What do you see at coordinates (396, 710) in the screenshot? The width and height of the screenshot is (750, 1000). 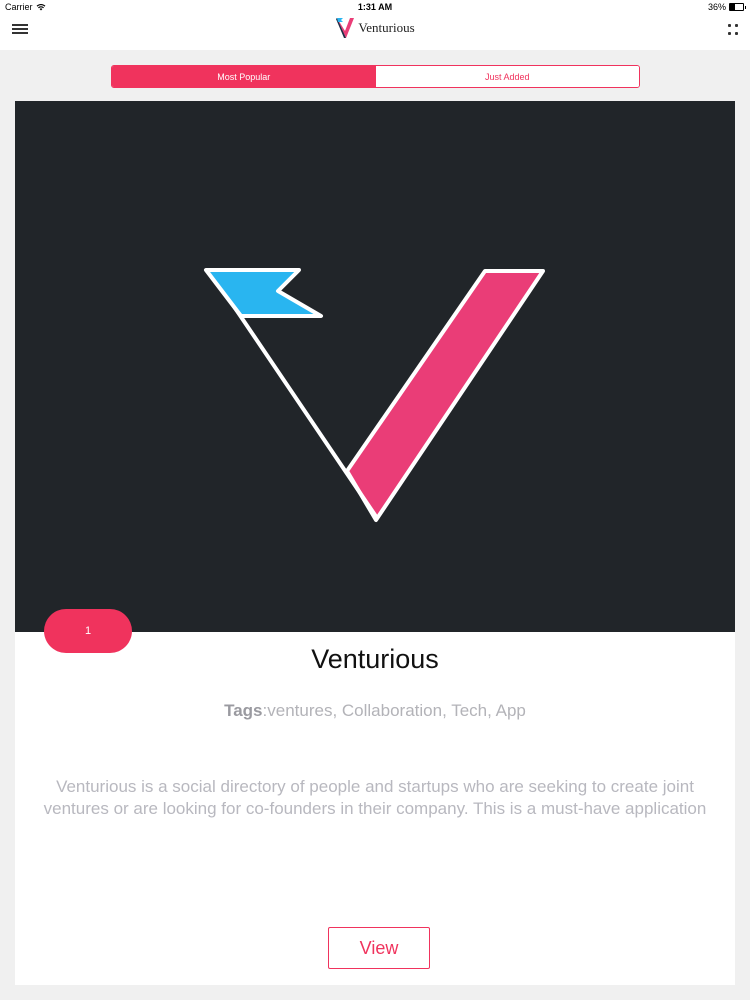 I see `tags-value: ventures, Collaboration, Tech, App` at bounding box center [396, 710].